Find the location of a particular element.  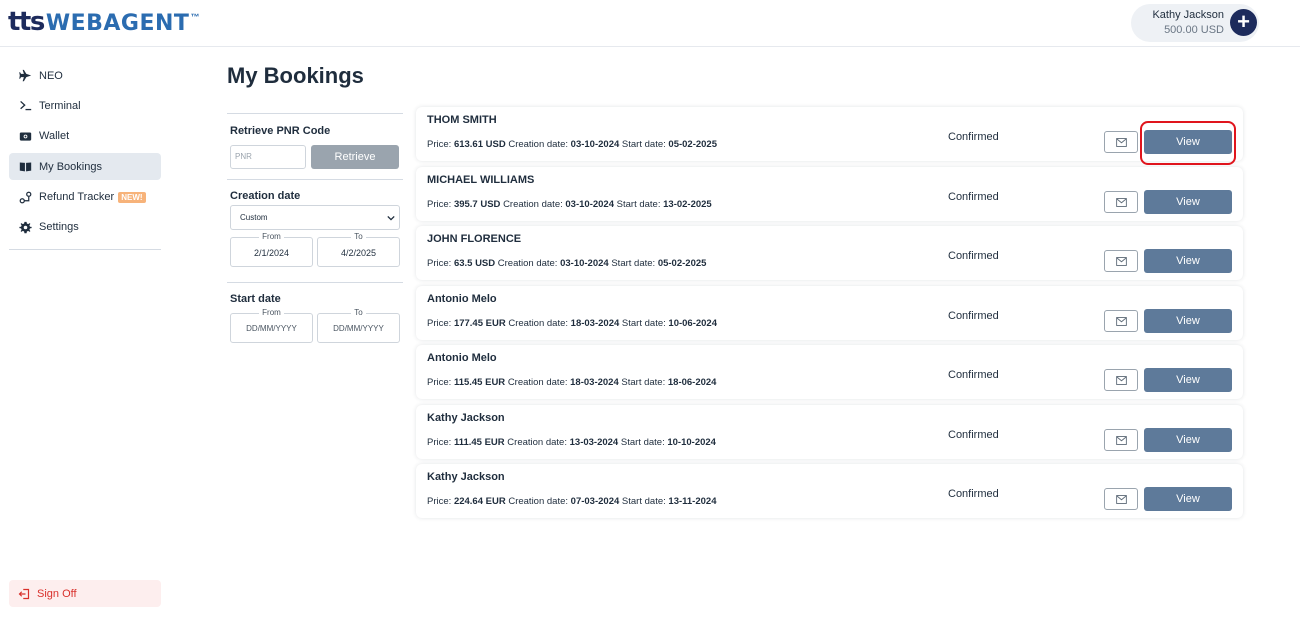

sidebar-item-label: Wallet is located at coordinates (54, 136).